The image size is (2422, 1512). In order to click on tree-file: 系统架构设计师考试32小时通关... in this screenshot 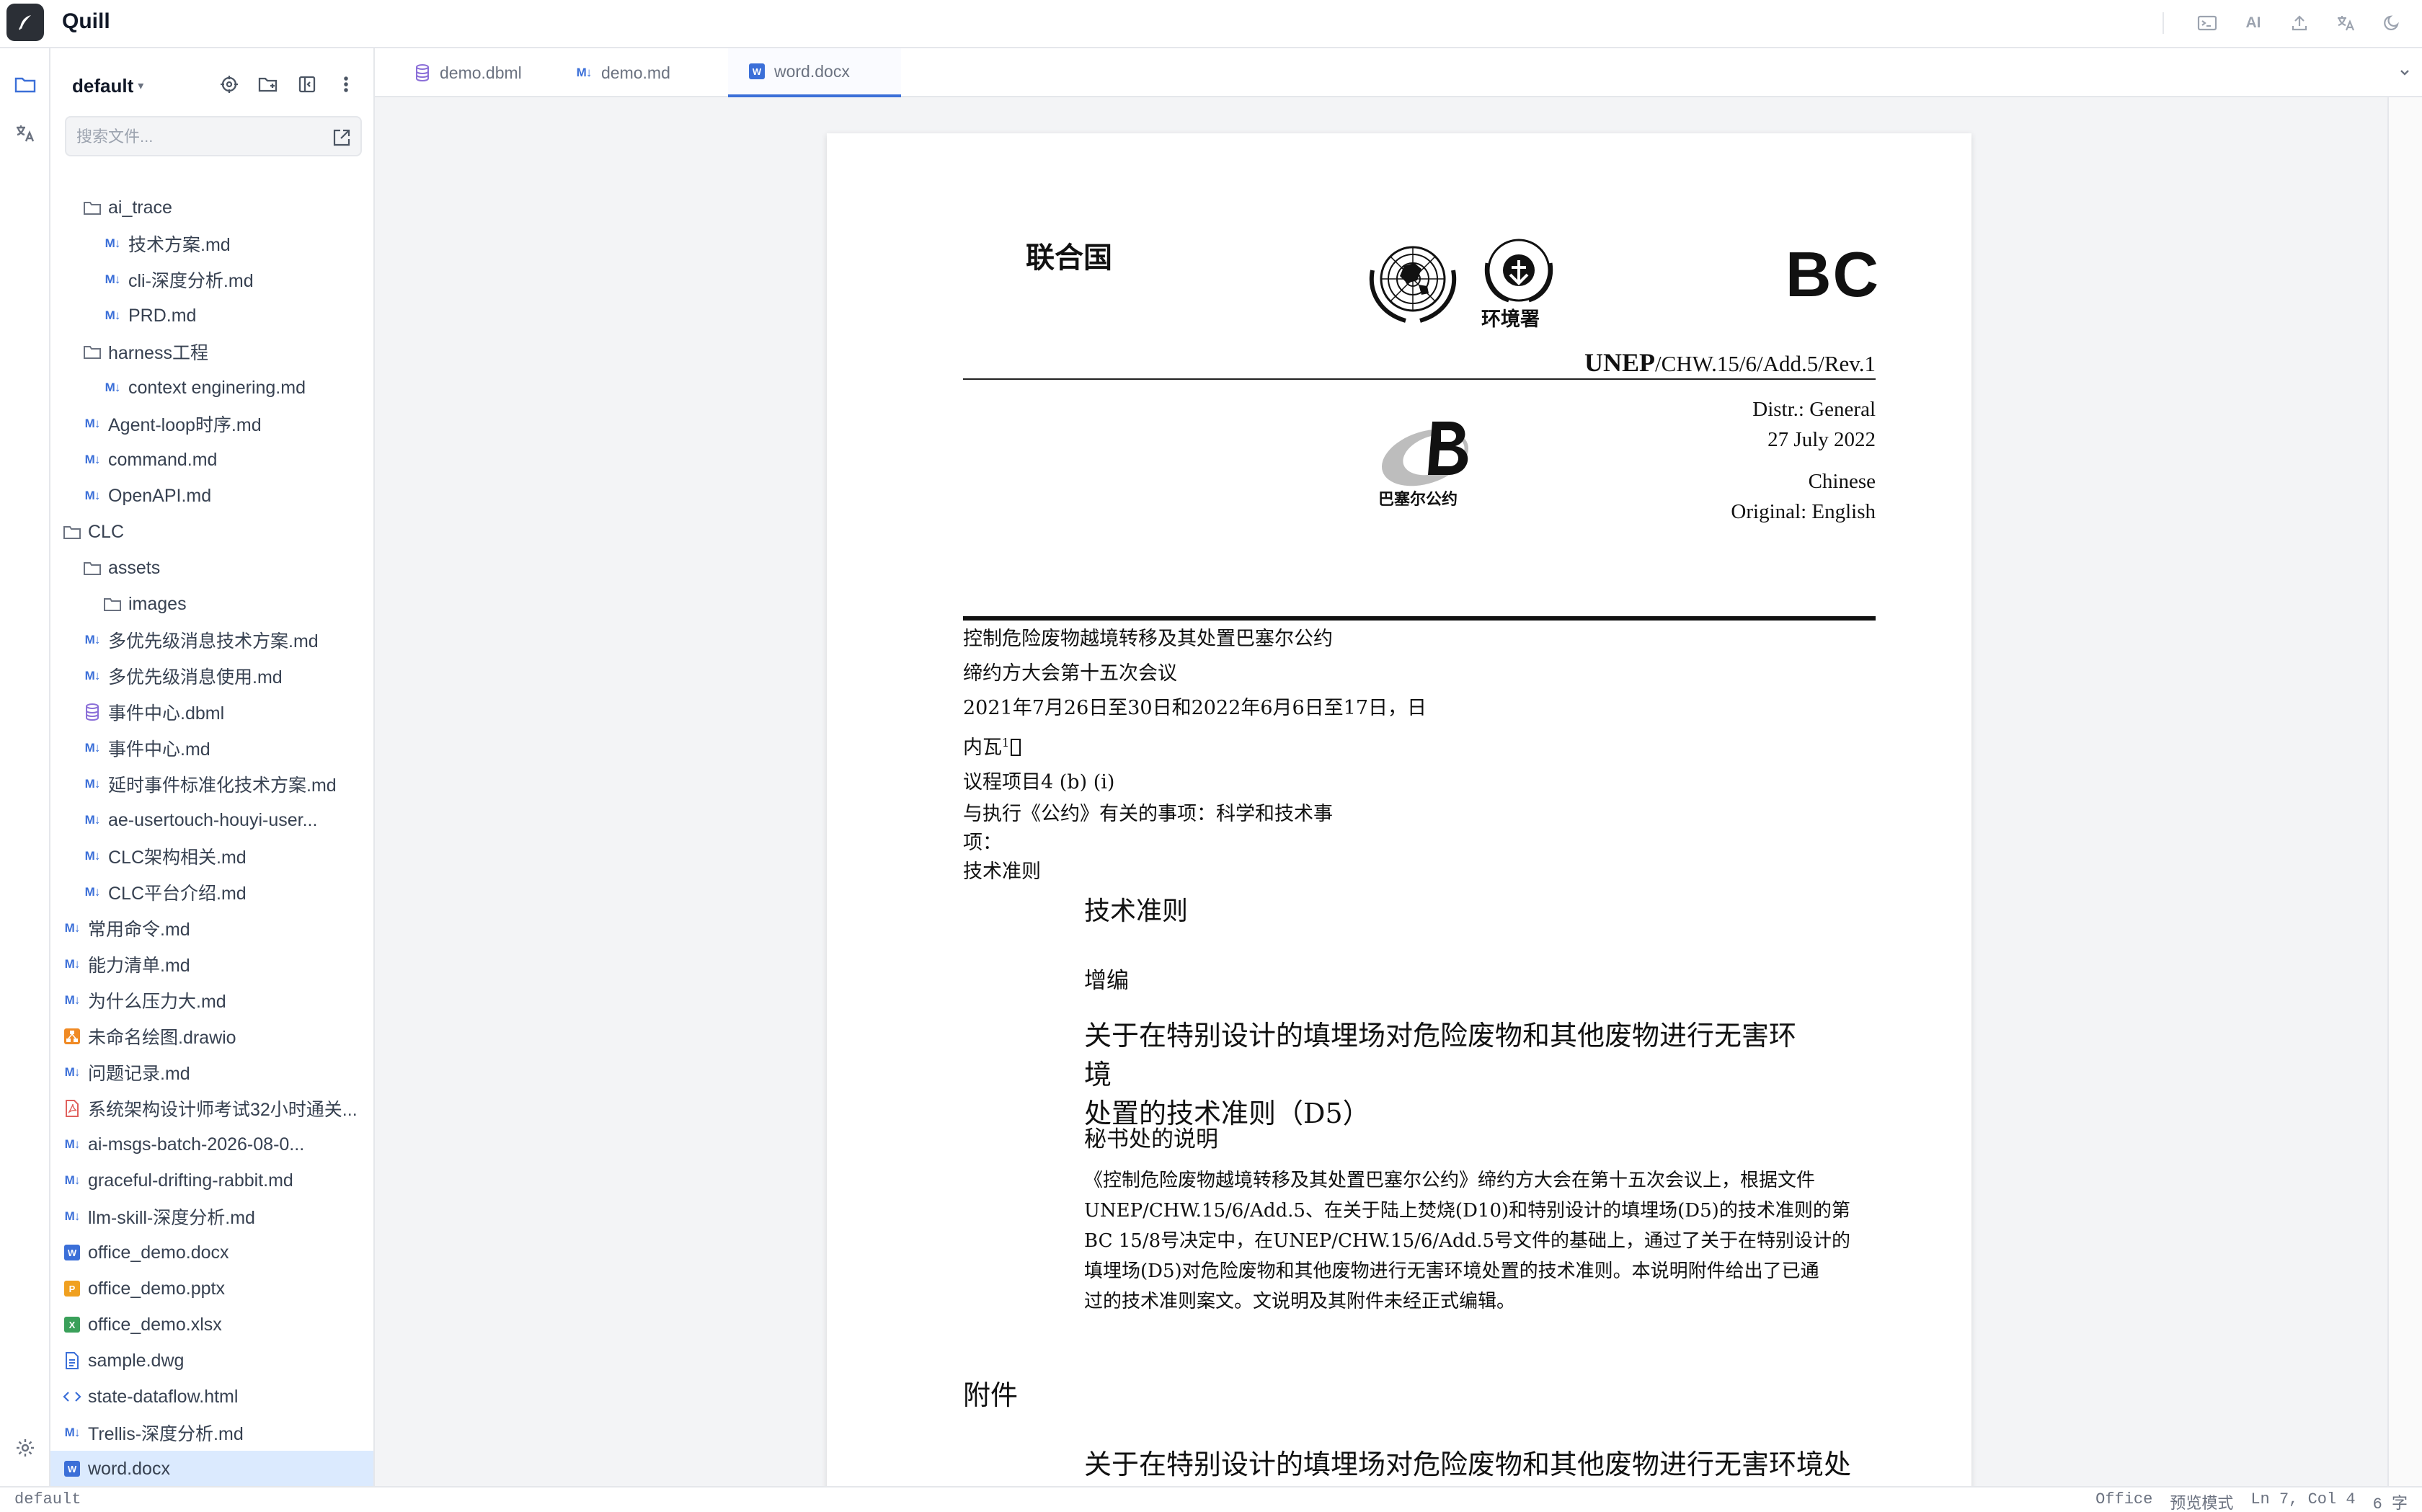, I will do `click(211, 1108)`.